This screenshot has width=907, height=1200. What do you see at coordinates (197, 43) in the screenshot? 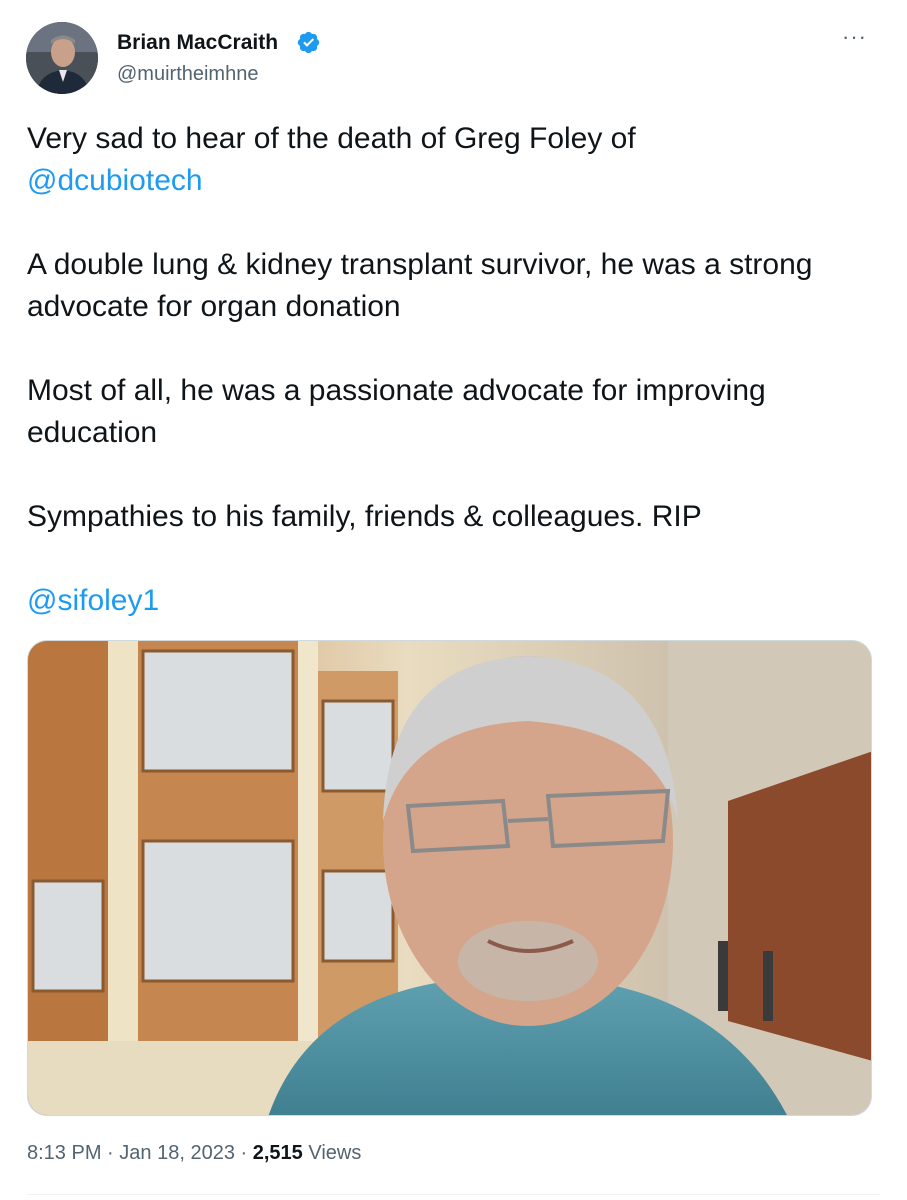
I see `author-name: Brian MacCraith` at bounding box center [197, 43].